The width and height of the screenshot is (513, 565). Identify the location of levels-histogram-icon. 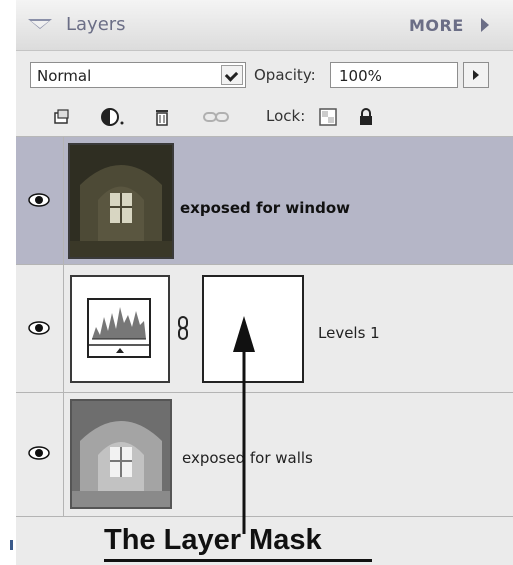
(119, 328).